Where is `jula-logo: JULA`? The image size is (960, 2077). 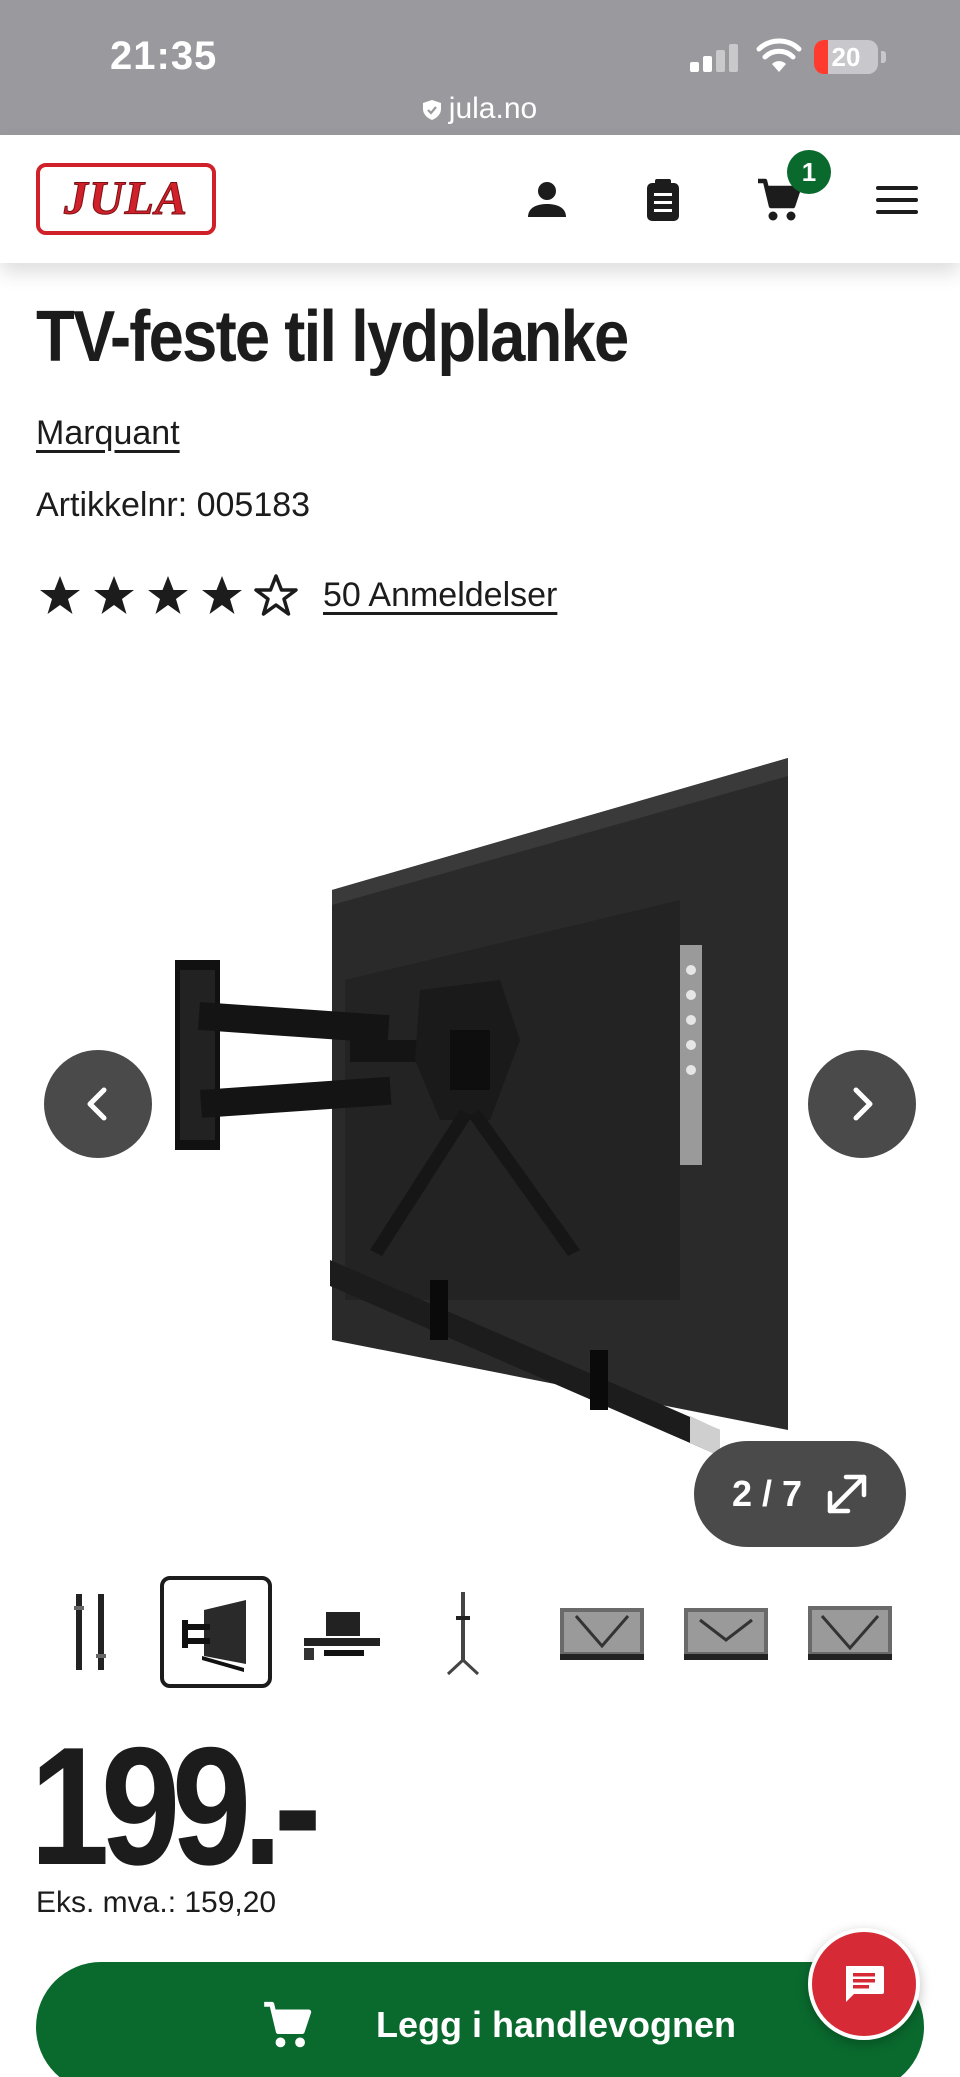 jula-logo: JULA is located at coordinates (126, 199).